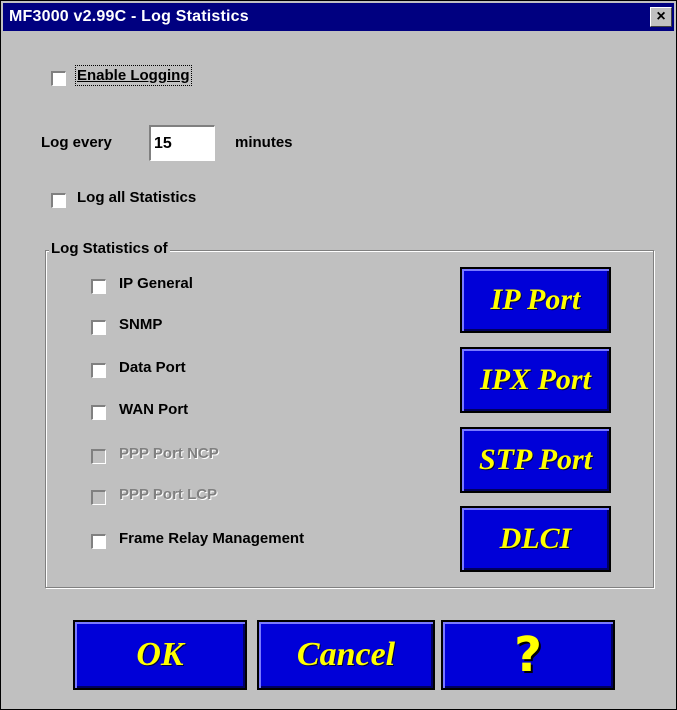  Describe the element at coordinates (140, 324) in the screenshot. I see `snmp-label: SNMP` at that location.